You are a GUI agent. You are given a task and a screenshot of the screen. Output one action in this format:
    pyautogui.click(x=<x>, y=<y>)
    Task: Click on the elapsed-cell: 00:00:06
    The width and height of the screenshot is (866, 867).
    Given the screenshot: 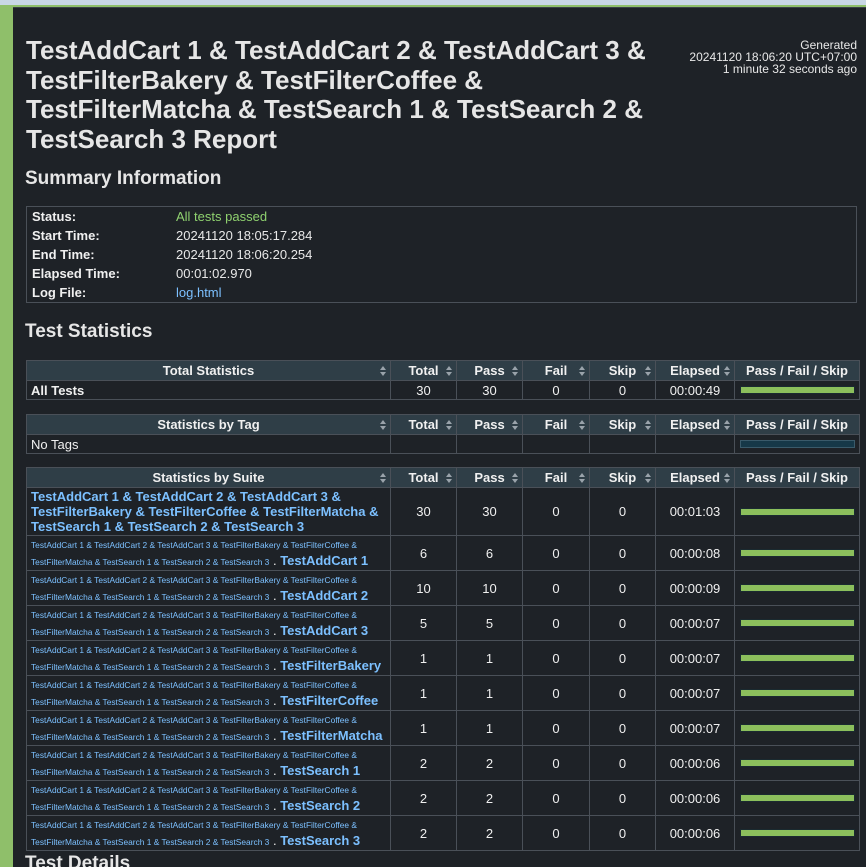 What is the action you would take?
    pyautogui.click(x=695, y=763)
    